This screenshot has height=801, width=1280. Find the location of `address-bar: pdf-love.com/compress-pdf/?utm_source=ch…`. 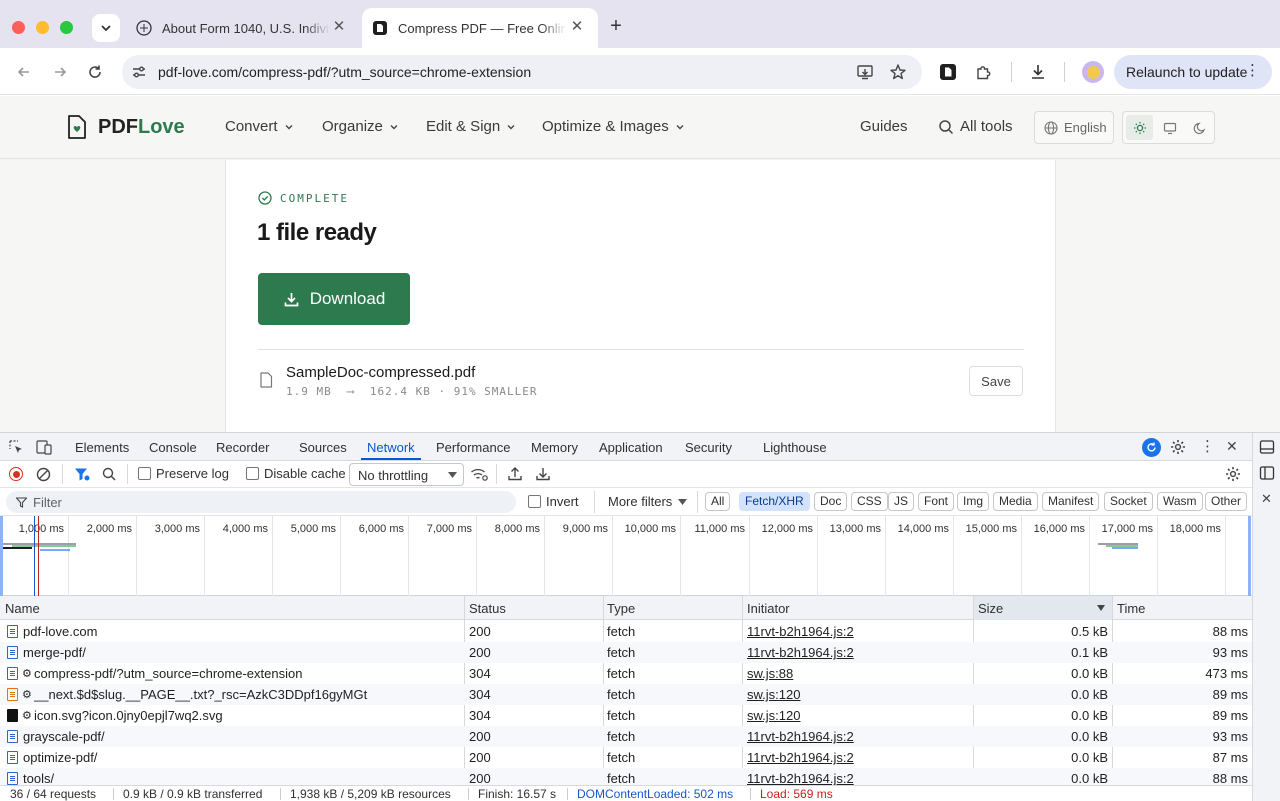

address-bar: pdf-love.com/compress-pdf/?utm_source=ch… is located at coordinates (522, 72).